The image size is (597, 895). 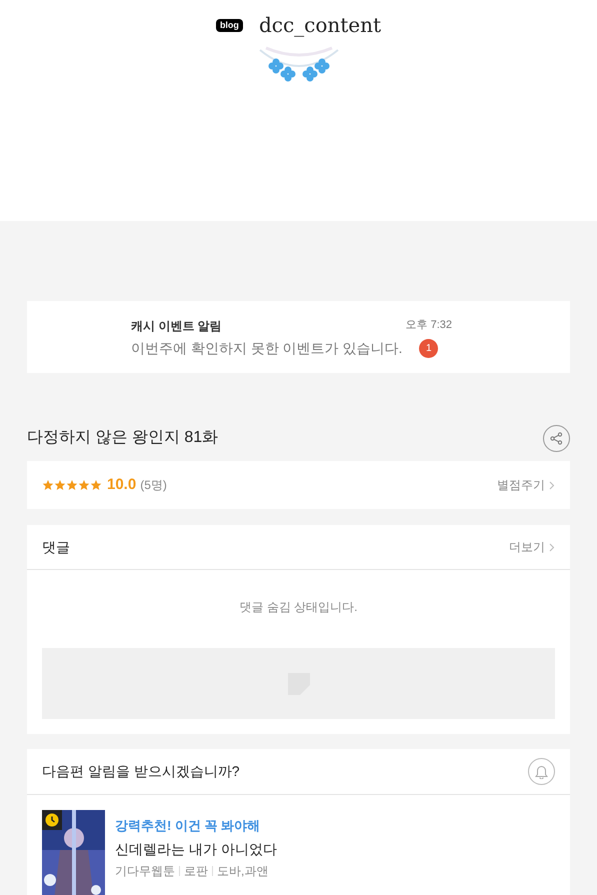 What do you see at coordinates (196, 849) in the screenshot?
I see `recommendation-title: 신데렐라는 내가 아니었다` at bounding box center [196, 849].